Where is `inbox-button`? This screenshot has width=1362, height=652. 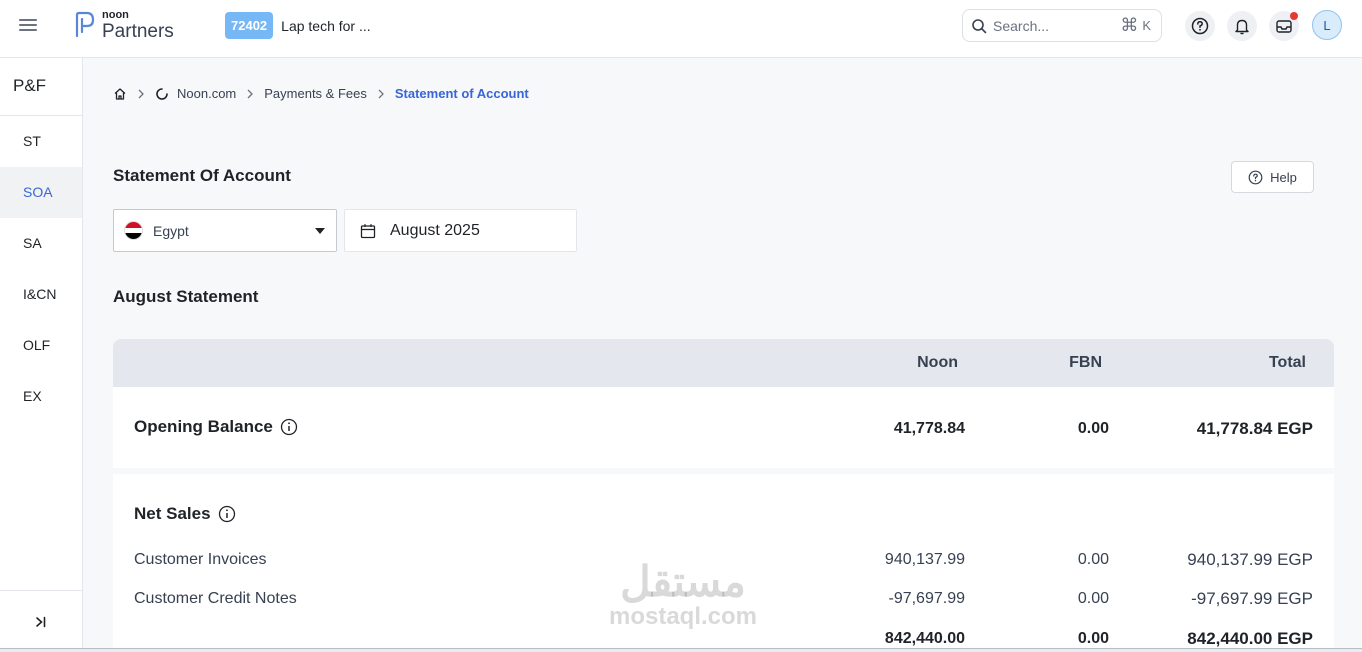 inbox-button is located at coordinates (1284, 26).